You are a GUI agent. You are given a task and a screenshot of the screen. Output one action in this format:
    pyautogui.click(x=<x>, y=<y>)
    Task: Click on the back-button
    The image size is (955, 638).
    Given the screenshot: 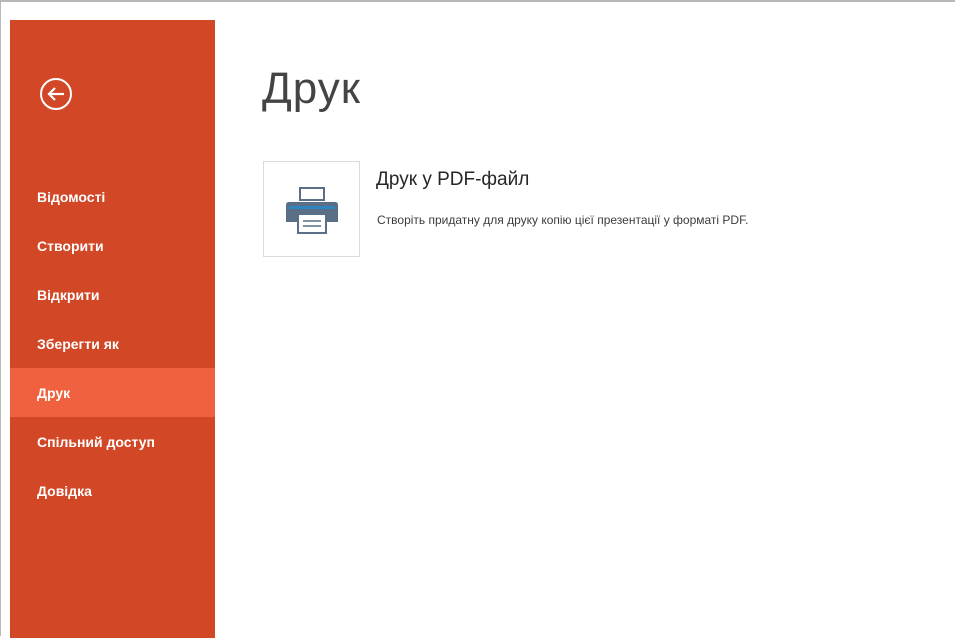 What is the action you would take?
    pyautogui.click(x=56, y=94)
    